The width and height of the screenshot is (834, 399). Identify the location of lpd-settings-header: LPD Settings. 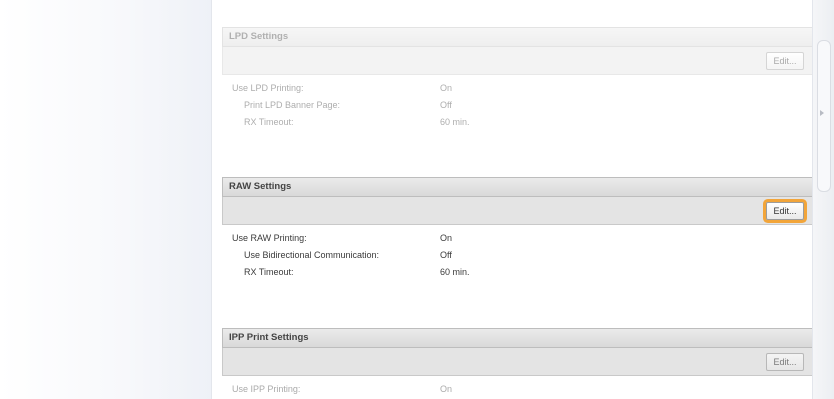
(517, 37).